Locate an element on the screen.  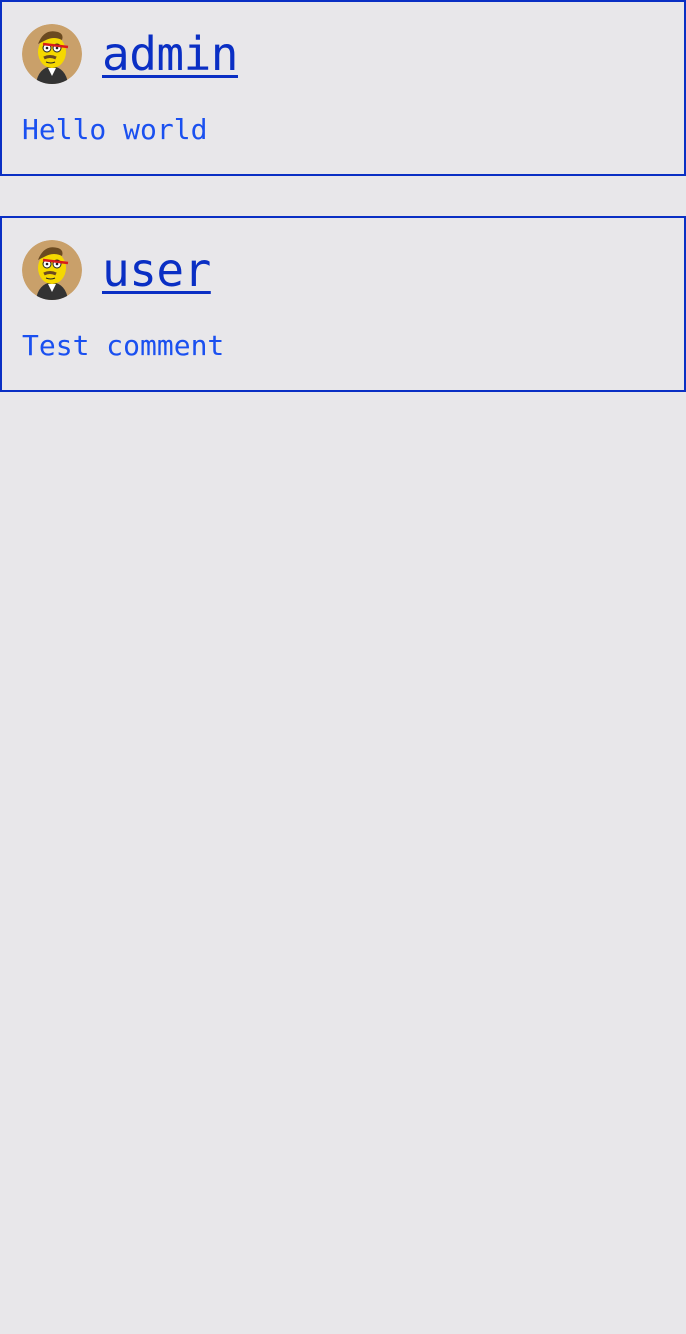
username-link: admin is located at coordinates (170, 54).